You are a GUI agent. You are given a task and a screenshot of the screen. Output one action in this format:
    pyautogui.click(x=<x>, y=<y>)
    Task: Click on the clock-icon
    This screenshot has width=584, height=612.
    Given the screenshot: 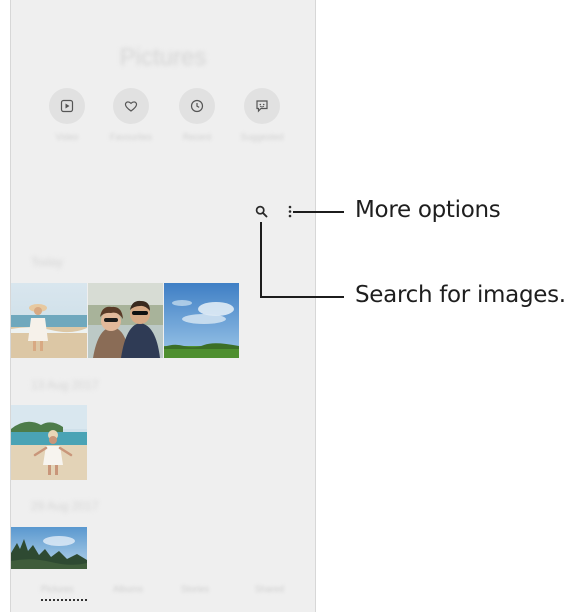 What is the action you would take?
    pyautogui.click(x=197, y=106)
    